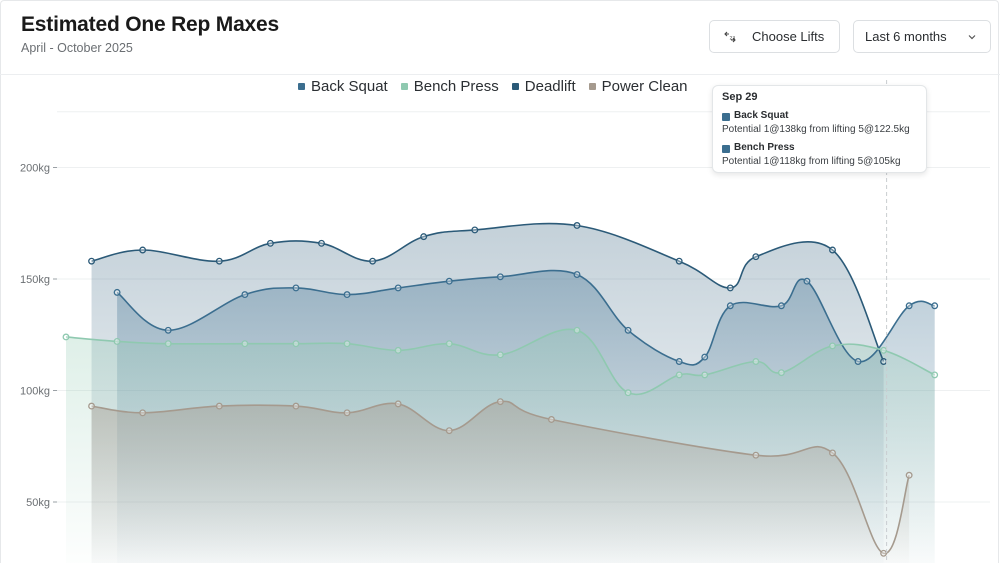 The width and height of the screenshot is (1000, 563). Describe the element at coordinates (550, 86) in the screenshot. I see `legend-label: Deadlift` at that location.